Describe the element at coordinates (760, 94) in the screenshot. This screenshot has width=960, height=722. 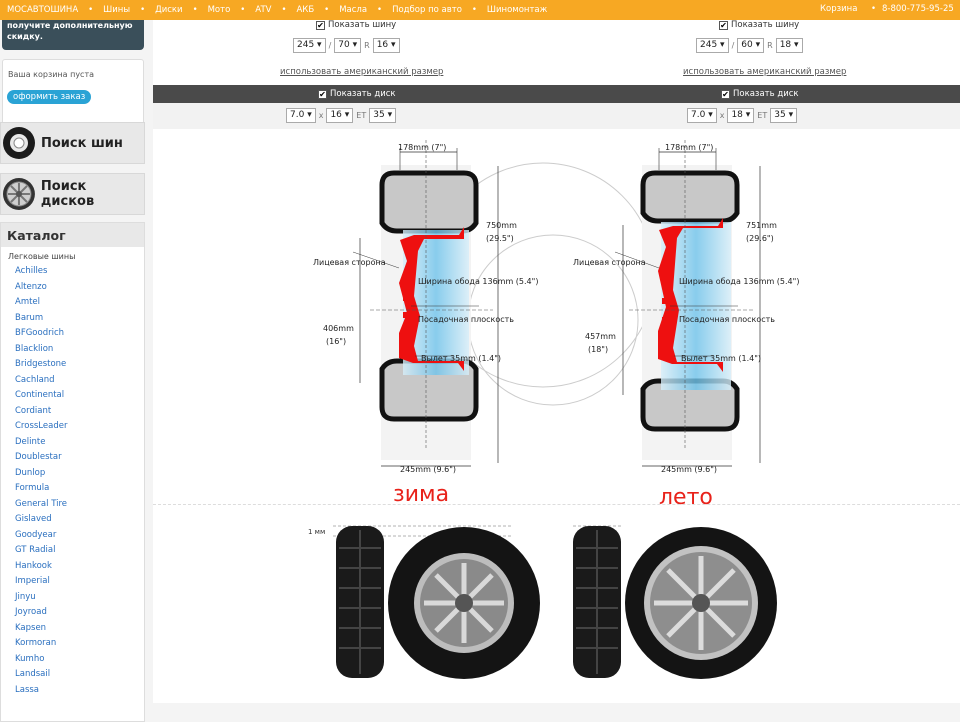
I see `show-disk-right: ✔ Показать диск` at that location.